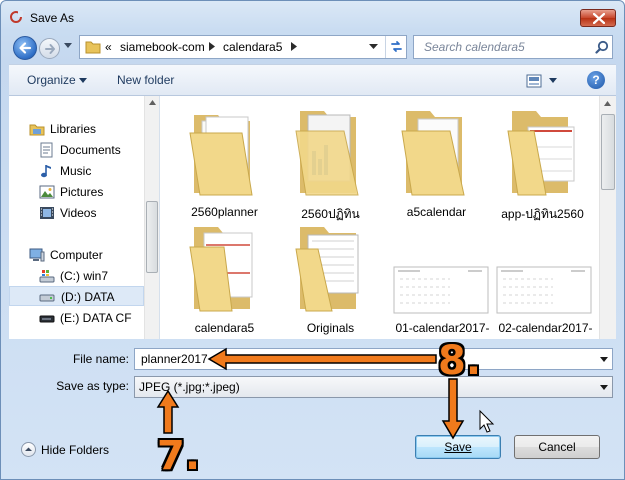 This screenshot has height=480, width=625. Describe the element at coordinates (179, 456) in the screenshot. I see `step-7-annotation: 7.` at that location.